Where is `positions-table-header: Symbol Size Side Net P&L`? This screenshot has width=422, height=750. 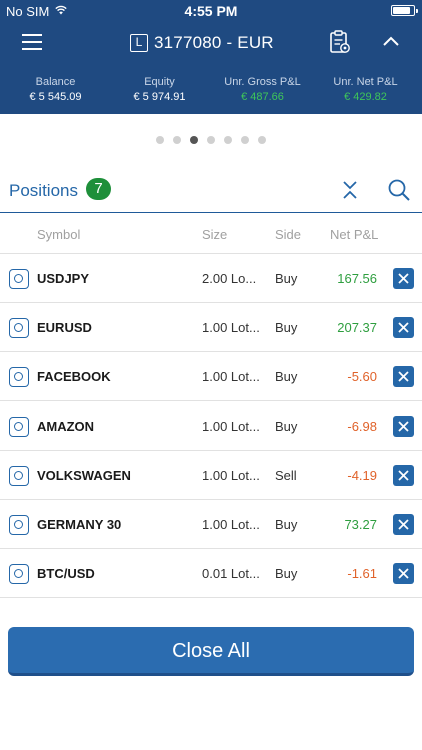 positions-table-header: Symbol Size Side Net P&L is located at coordinates (211, 233).